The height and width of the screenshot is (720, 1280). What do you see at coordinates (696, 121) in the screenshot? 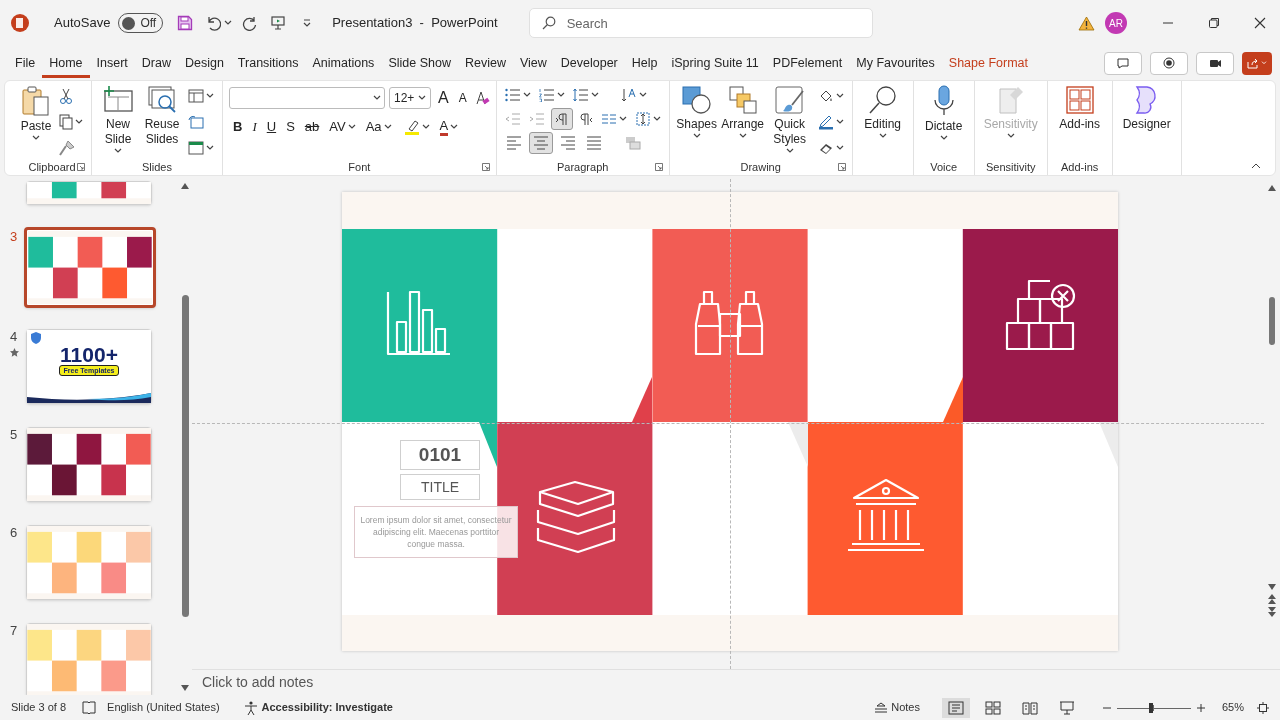
I see `shapes-button: Shapes` at bounding box center [696, 121].